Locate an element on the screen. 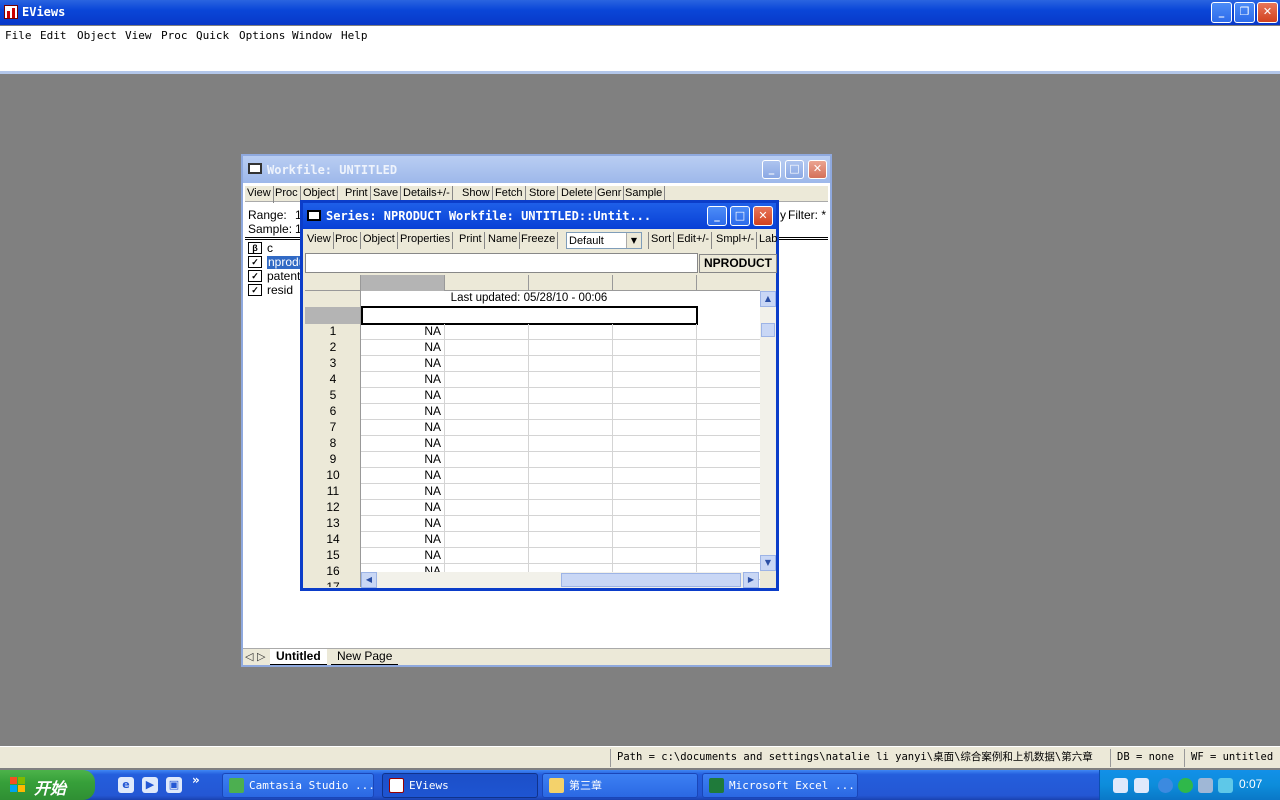  restore-button: ❐ is located at coordinates (1244, 12).